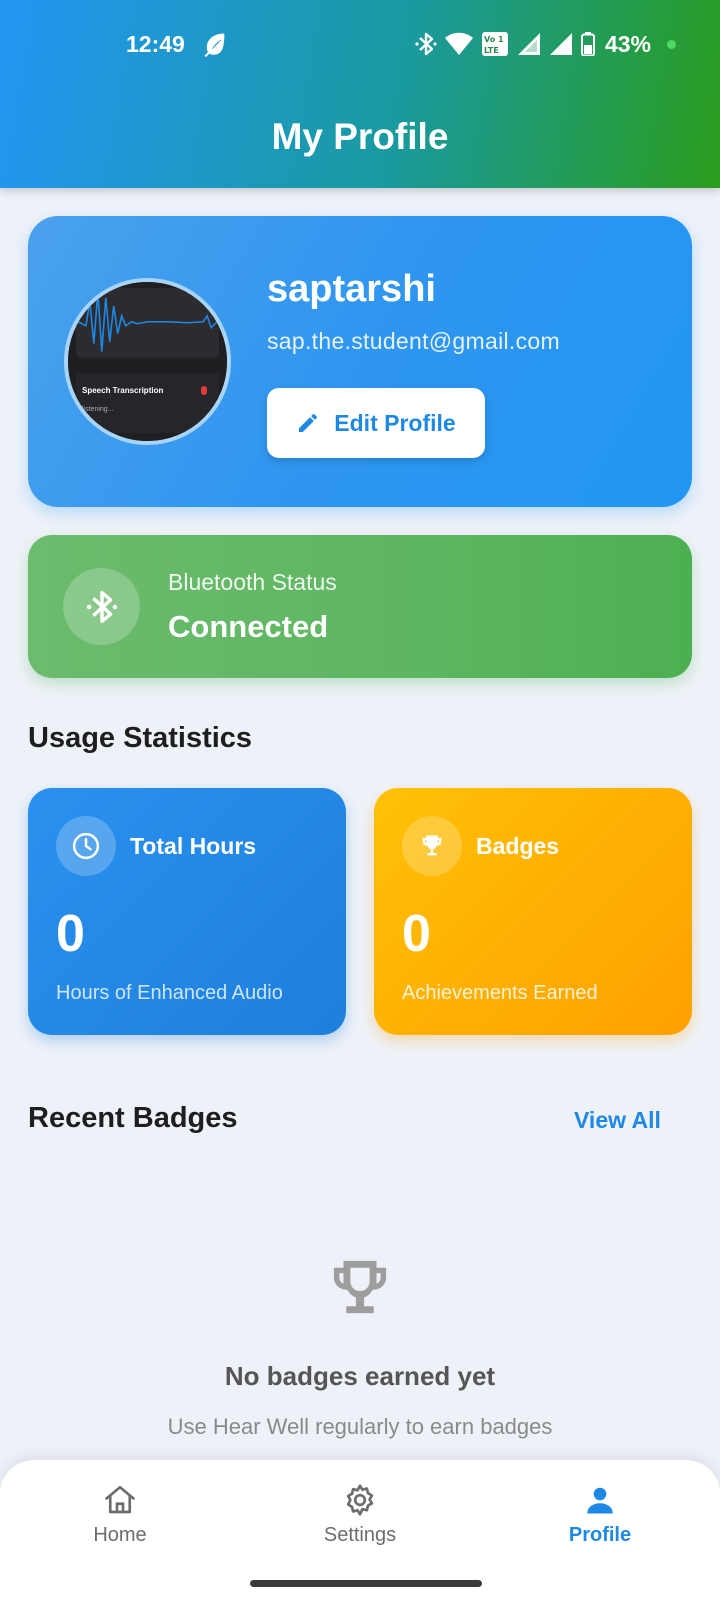  I want to click on clock-icon-circle, so click(86, 846).